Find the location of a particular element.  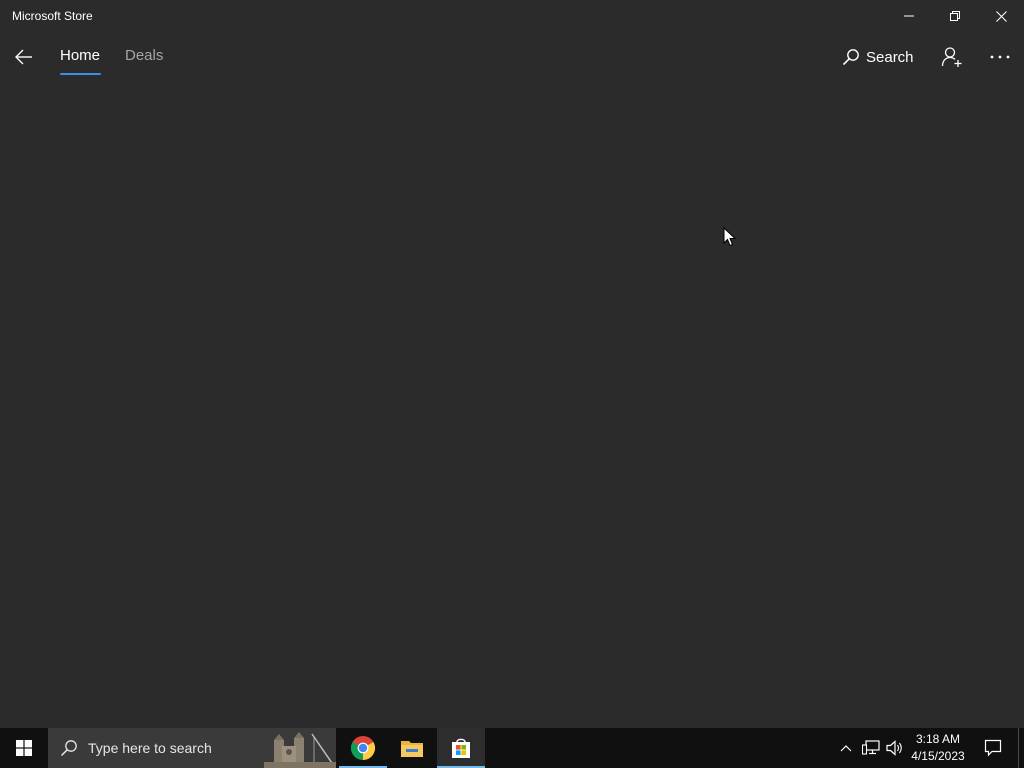

notification-icon is located at coordinates (993, 748).